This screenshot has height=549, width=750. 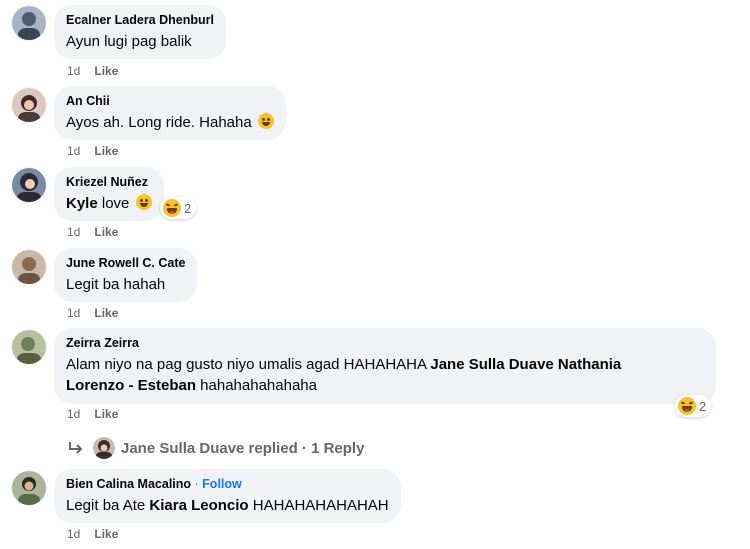 I want to click on comment-text: Legit ba Ate Kiara Leoncio HAHAHAHAHAHAH, so click(x=227, y=505).